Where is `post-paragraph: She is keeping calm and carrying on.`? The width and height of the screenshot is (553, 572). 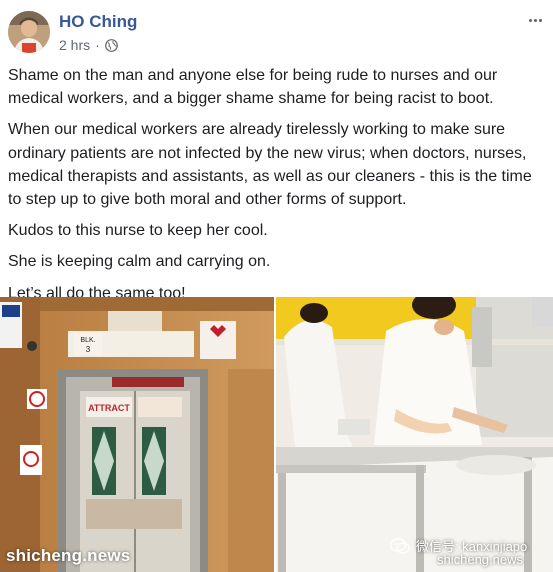
post-paragraph: She is keeping calm and carrying on. is located at coordinates (139, 262).